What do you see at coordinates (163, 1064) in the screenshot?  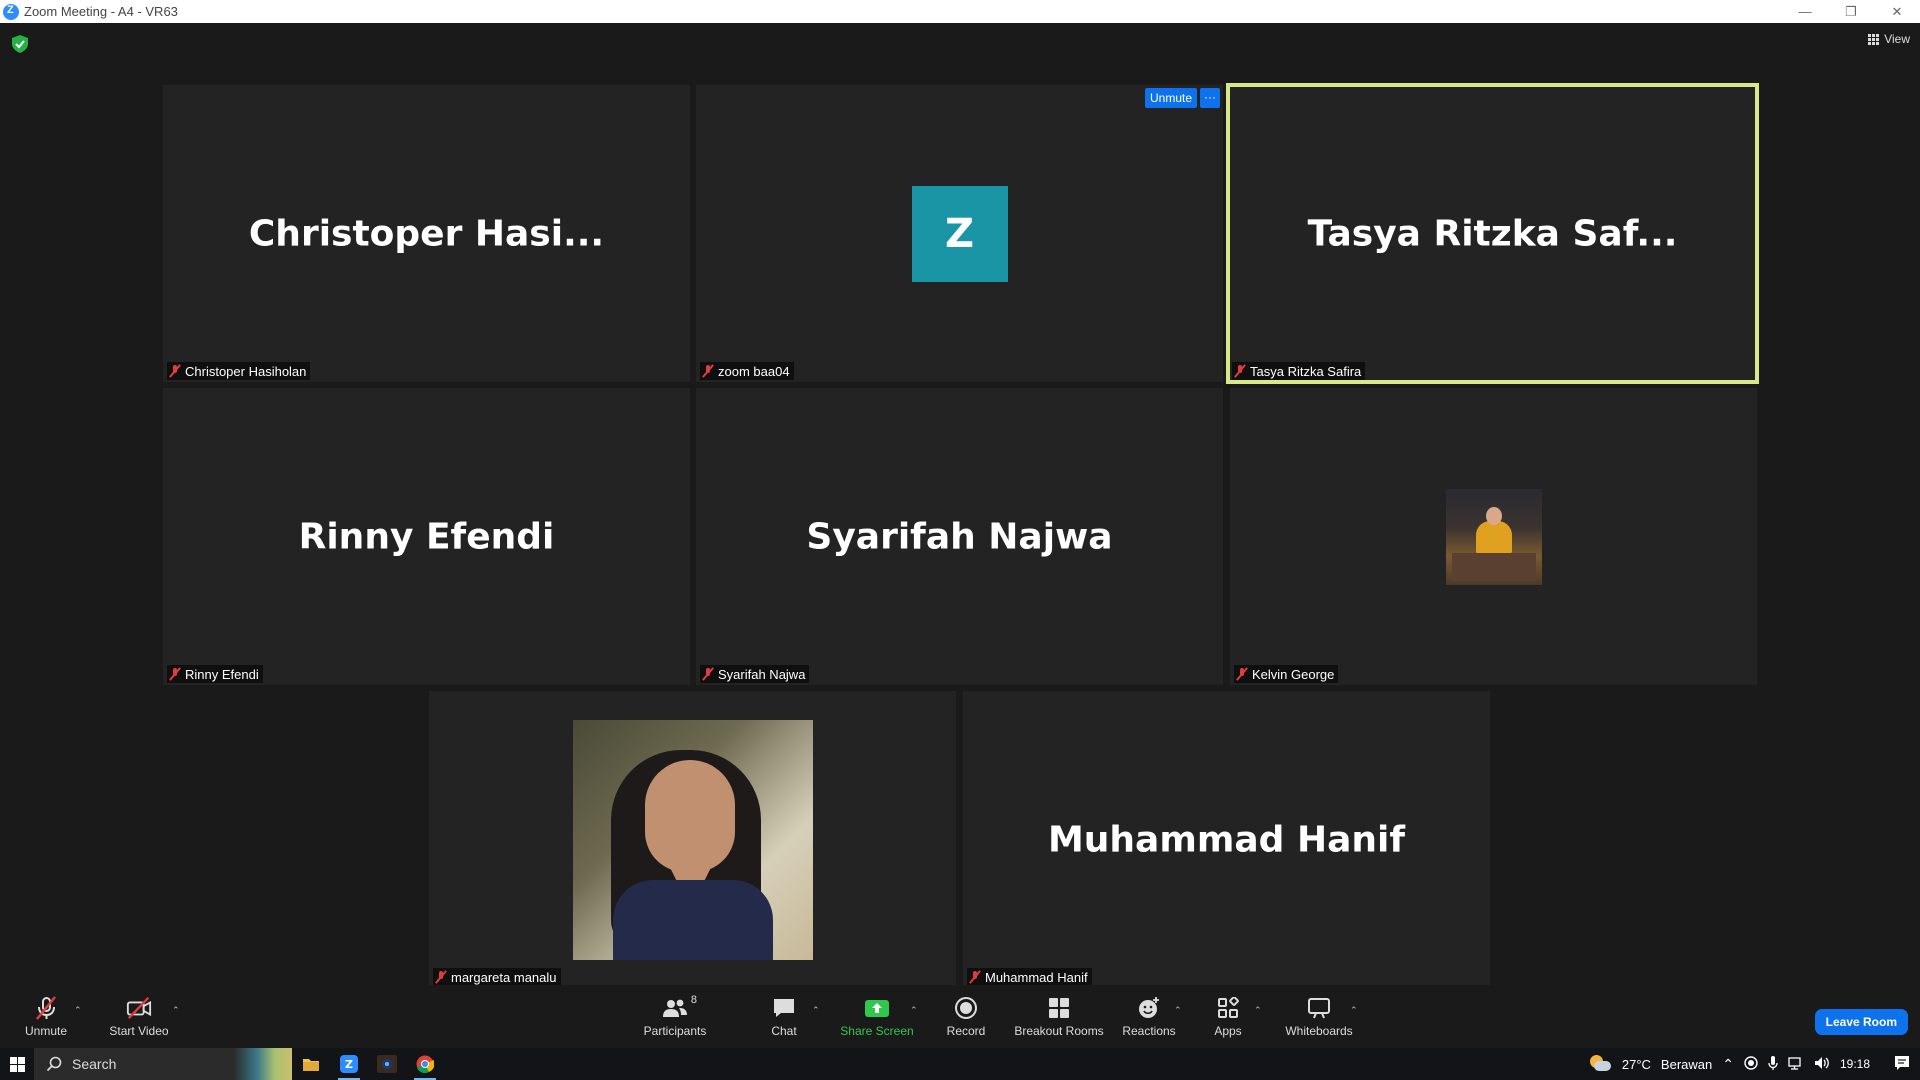 I see `taskbar-search: Search` at bounding box center [163, 1064].